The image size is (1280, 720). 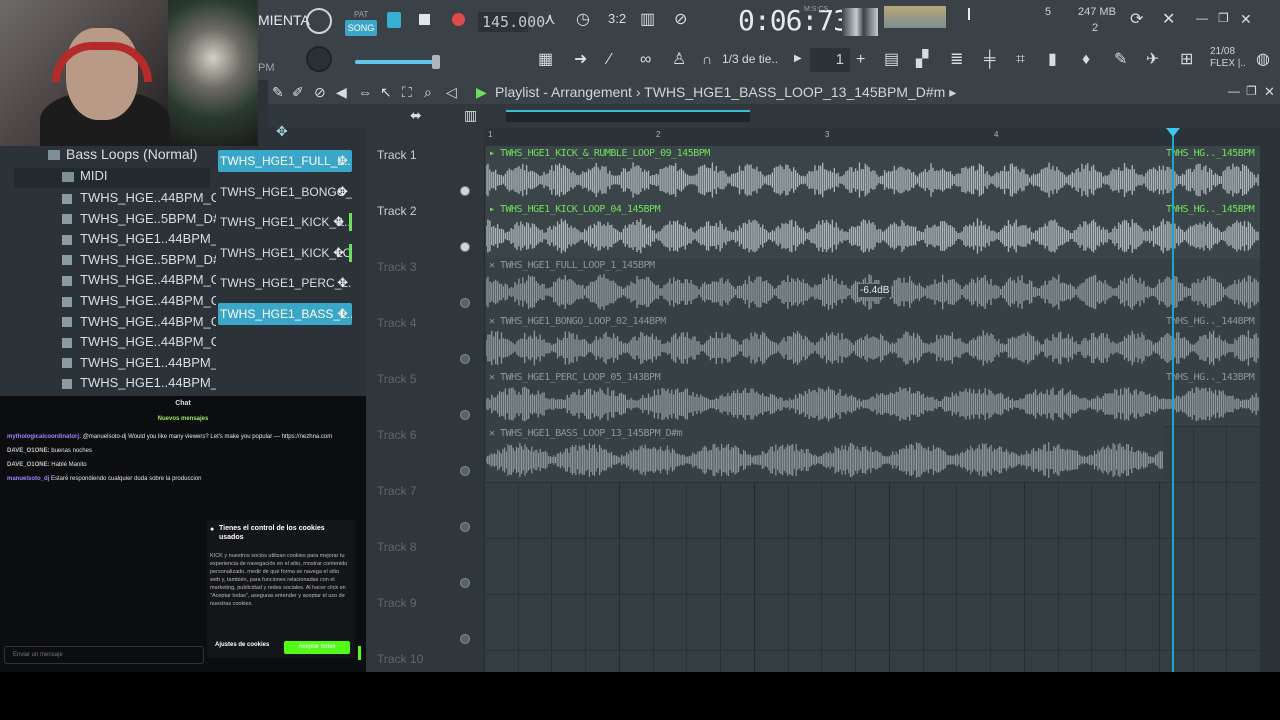 I want to click on track-label: Track 2, so click(x=397, y=211).